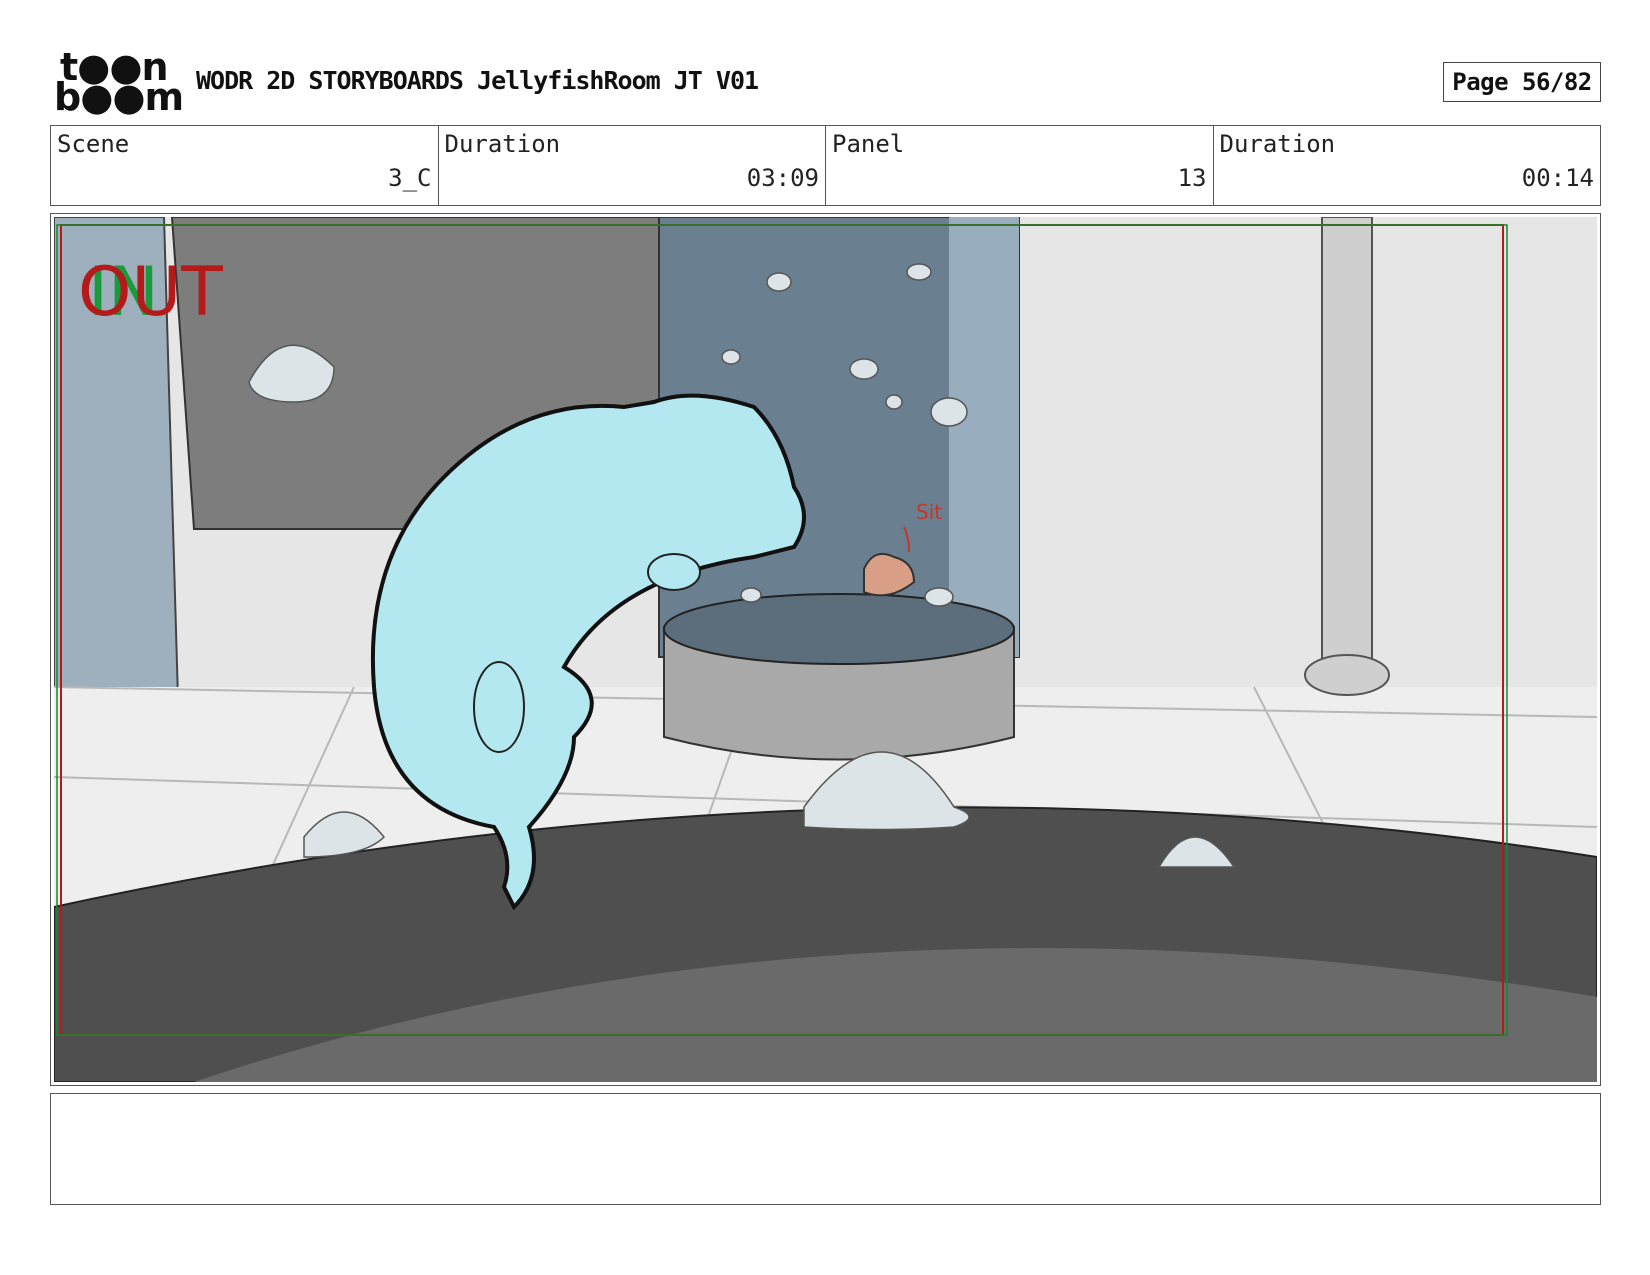  Describe the element at coordinates (150, 292) in the screenshot. I see `out-marker: OUT` at that location.